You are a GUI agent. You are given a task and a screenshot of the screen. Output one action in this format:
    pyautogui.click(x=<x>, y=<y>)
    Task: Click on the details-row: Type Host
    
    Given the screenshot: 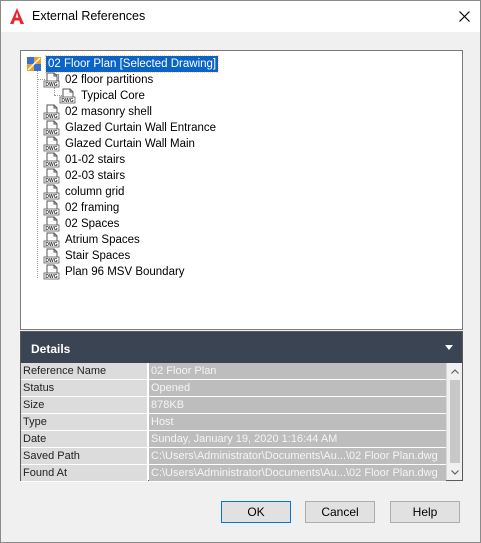 What is the action you would take?
    pyautogui.click(x=233, y=422)
    